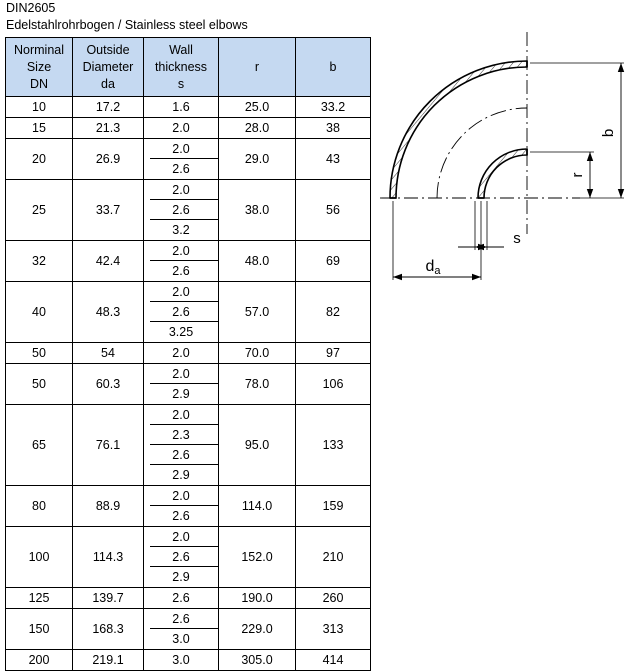  Describe the element at coordinates (333, 557) in the screenshot. I see `cell-length-b: 210` at that location.